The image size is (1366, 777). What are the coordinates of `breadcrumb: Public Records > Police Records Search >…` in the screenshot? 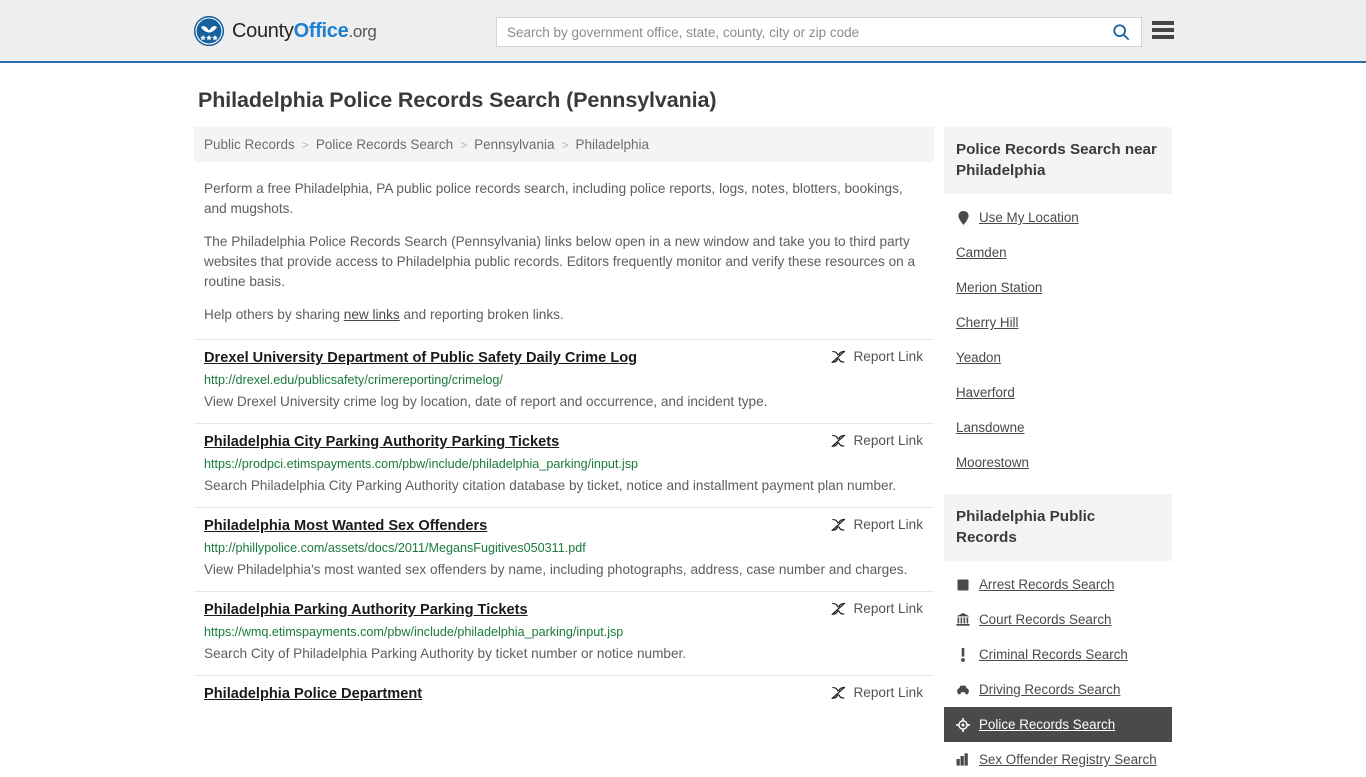 It's located at (564, 144).